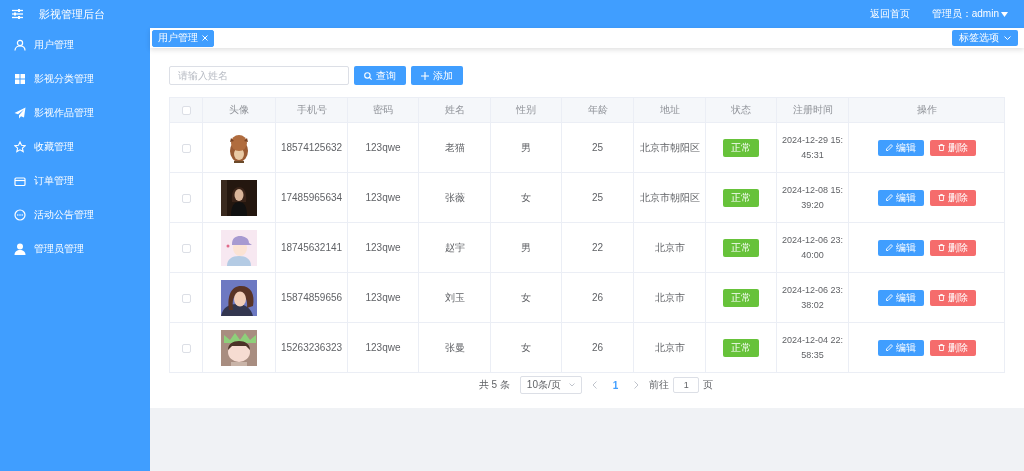 This screenshot has height=471, width=1024. Describe the element at coordinates (926, 110) in the screenshot. I see `column-header: 操作` at that location.